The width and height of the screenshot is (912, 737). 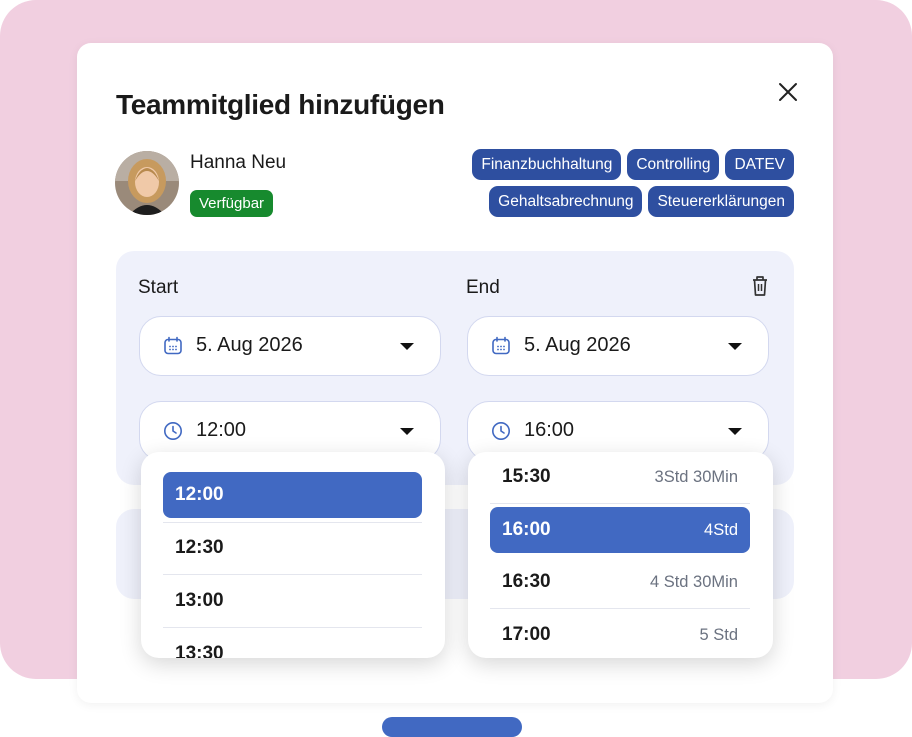 I want to click on skill-tag: Controlling, so click(x=673, y=164).